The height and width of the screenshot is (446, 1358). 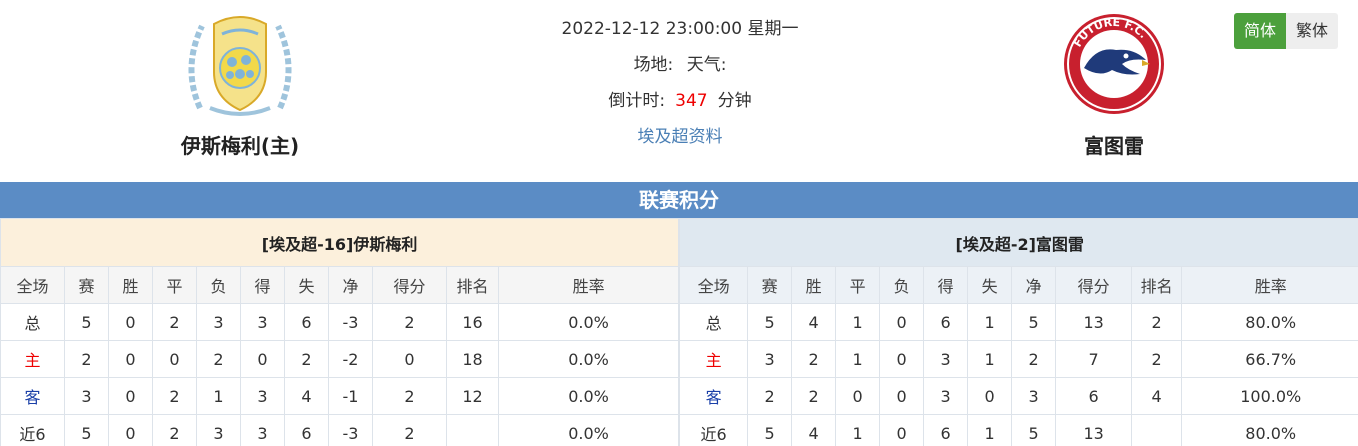 What do you see at coordinates (350, 430) in the screenshot?
I see `table-cell: -3` at bounding box center [350, 430].